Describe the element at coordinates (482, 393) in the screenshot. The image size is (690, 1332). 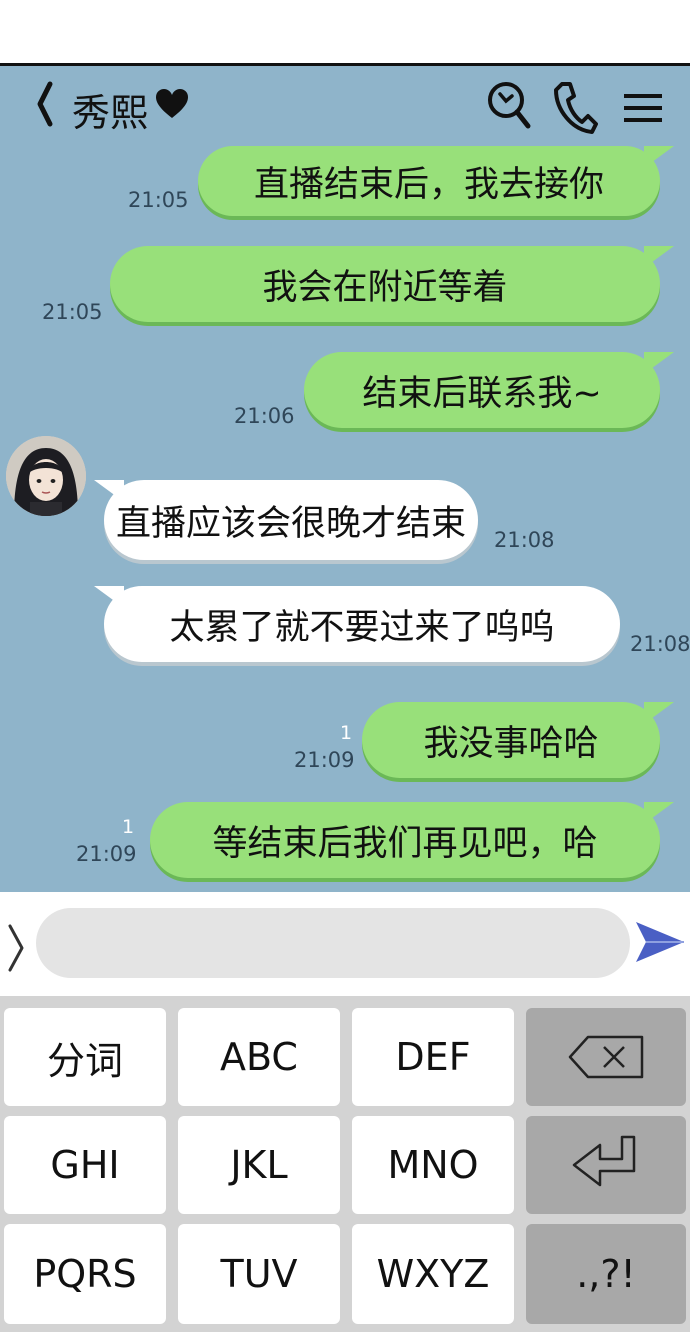
I see `message-text: 结束后联系我~` at that location.